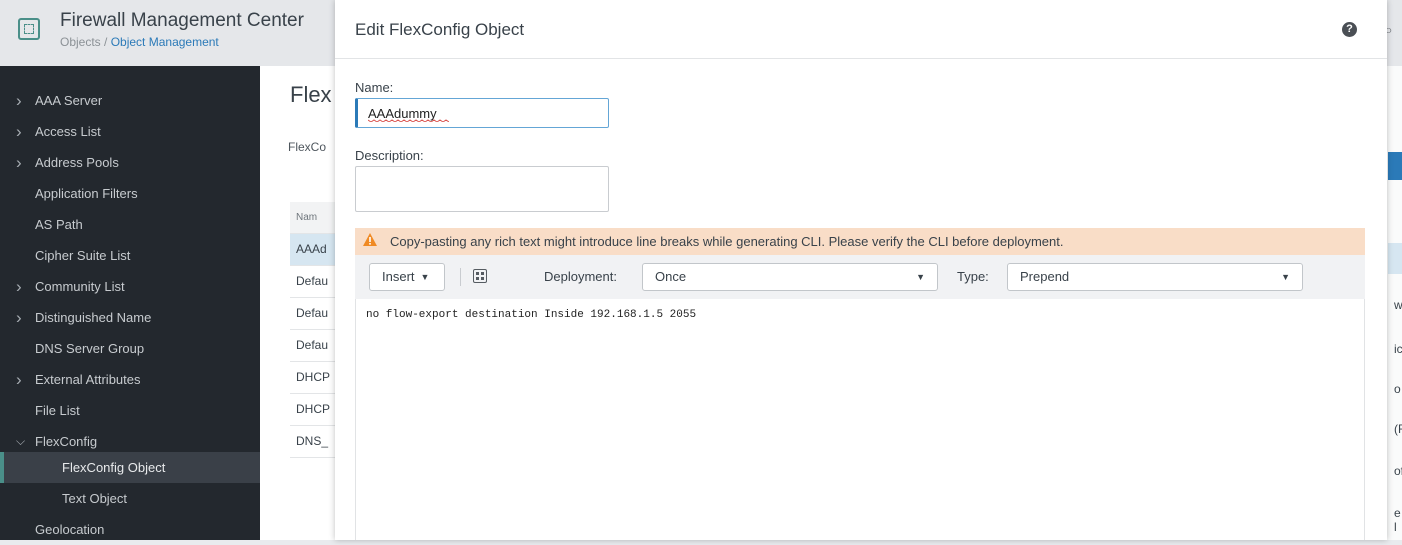 This screenshot has width=1402, height=545. Describe the element at coordinates (90, 348) in the screenshot. I see `sidebar-item-label: DNS Server Group` at that location.